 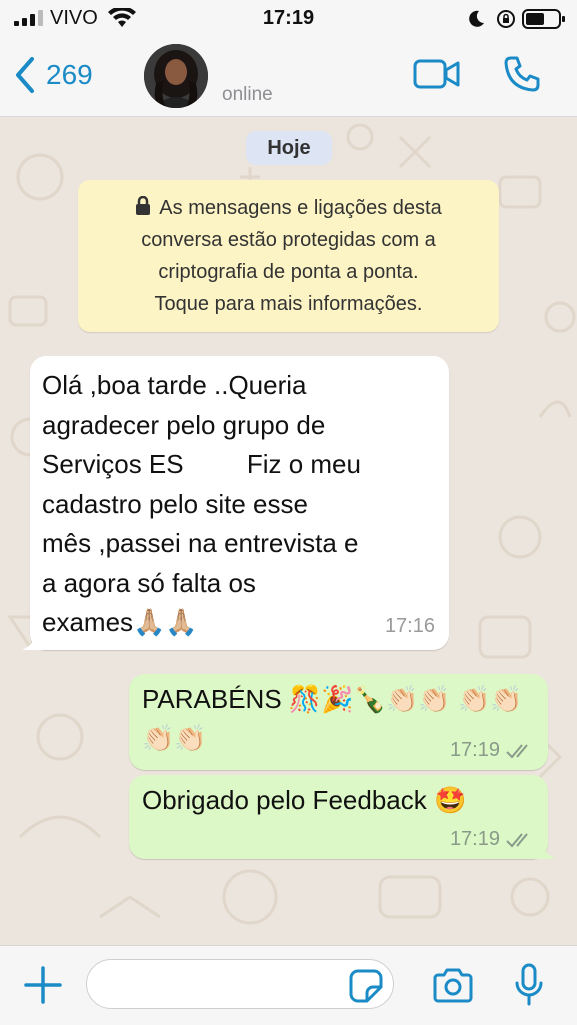 What do you see at coordinates (288, 304) in the screenshot?
I see `encryption-notice-line: Toque para mais informações.` at bounding box center [288, 304].